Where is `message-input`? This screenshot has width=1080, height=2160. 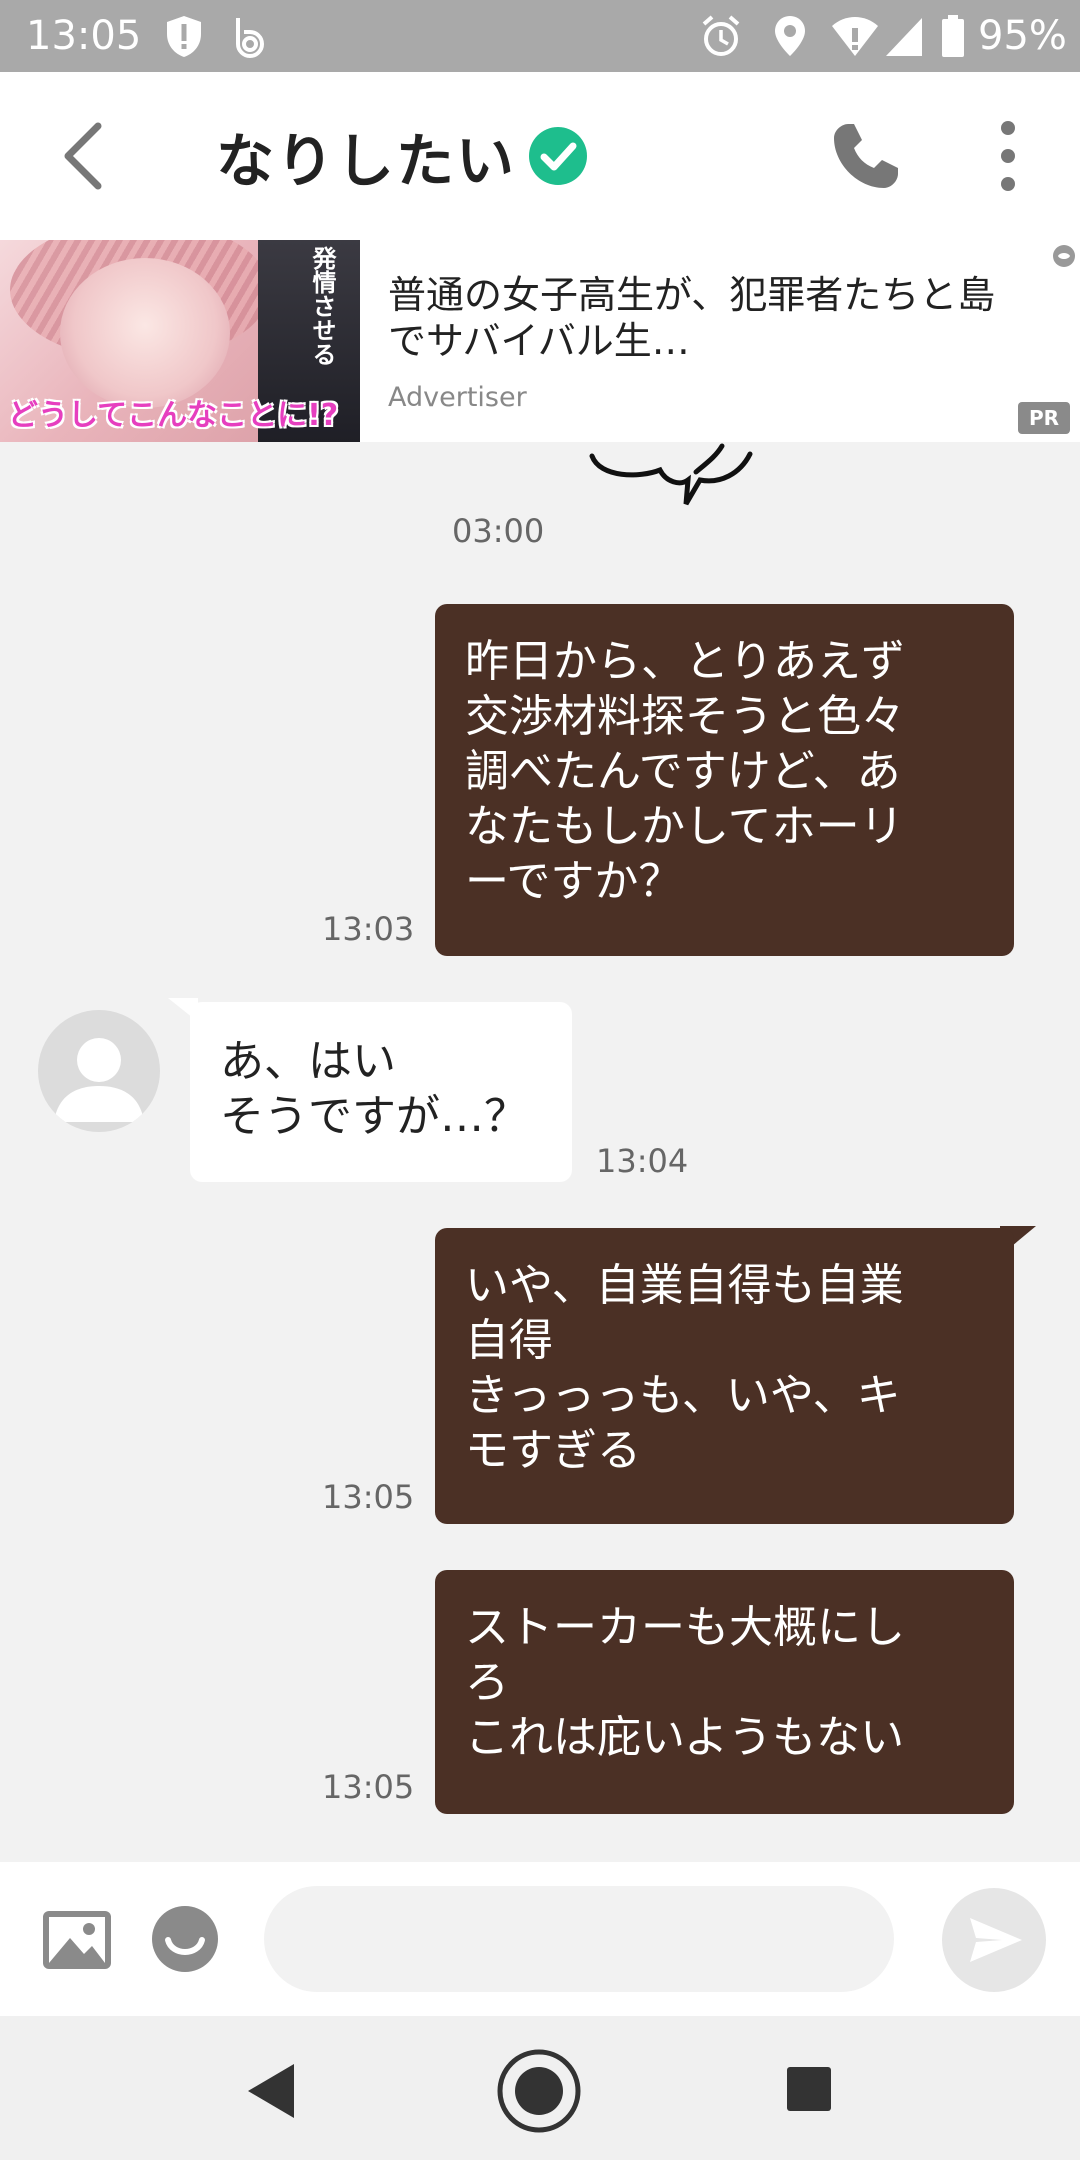
message-input is located at coordinates (579, 1939).